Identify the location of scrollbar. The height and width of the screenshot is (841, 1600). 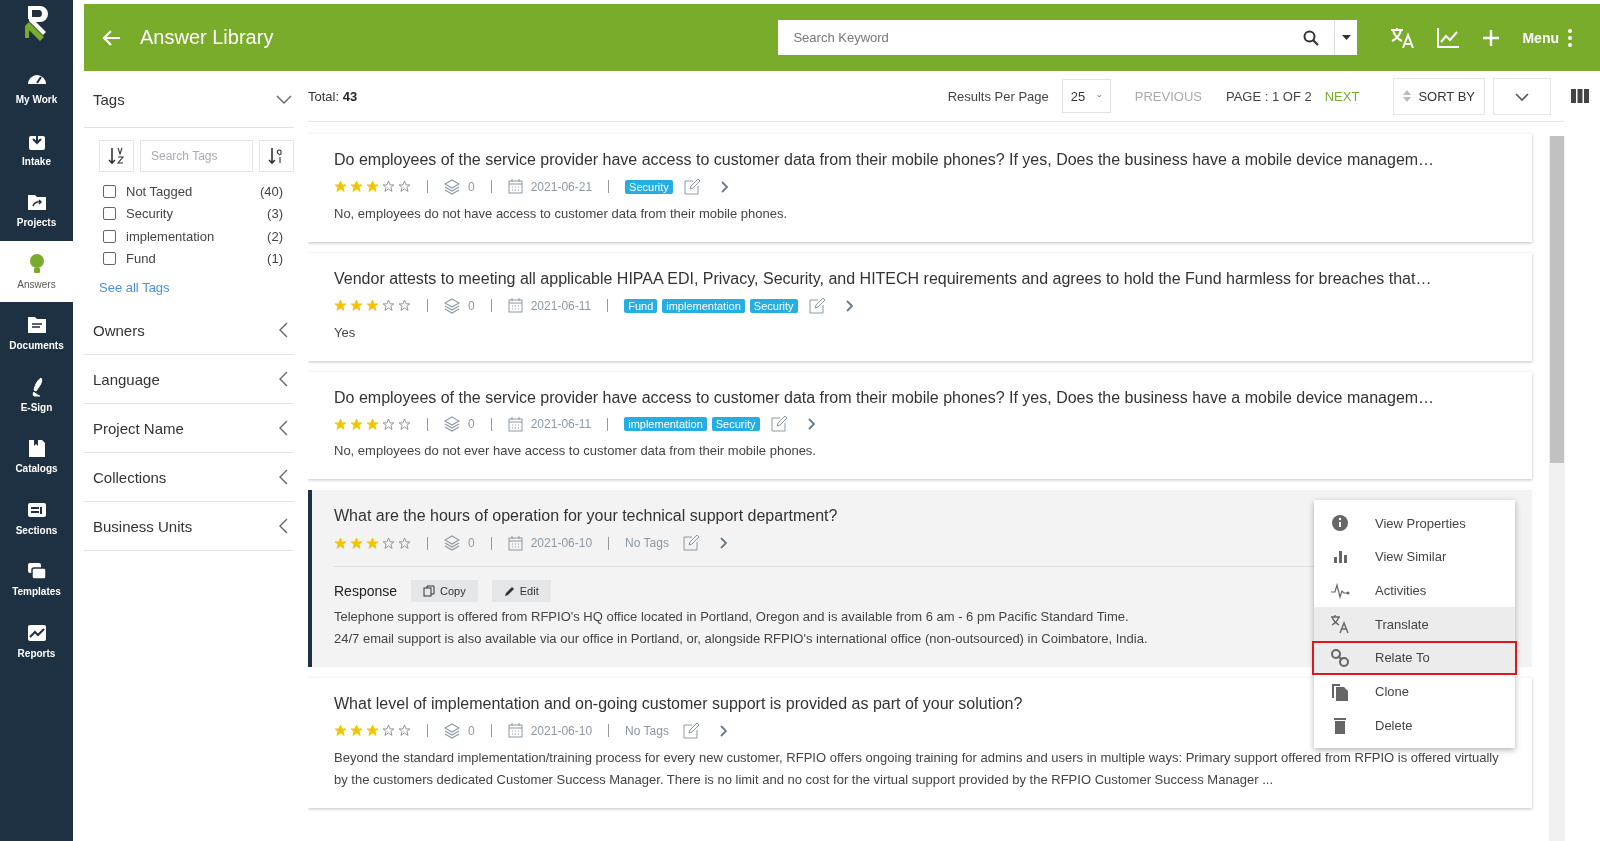
(1557, 488).